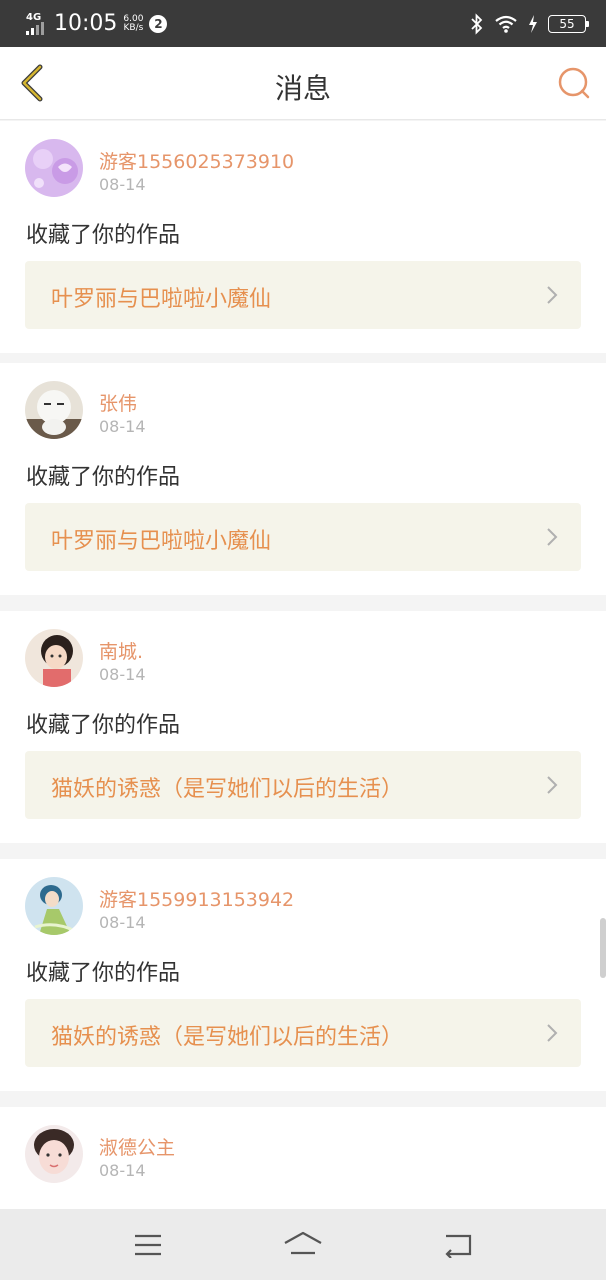 This screenshot has width=606, height=1280. What do you see at coordinates (303, 1158) in the screenshot?
I see `message-card: 淑德公主 08-14` at bounding box center [303, 1158].